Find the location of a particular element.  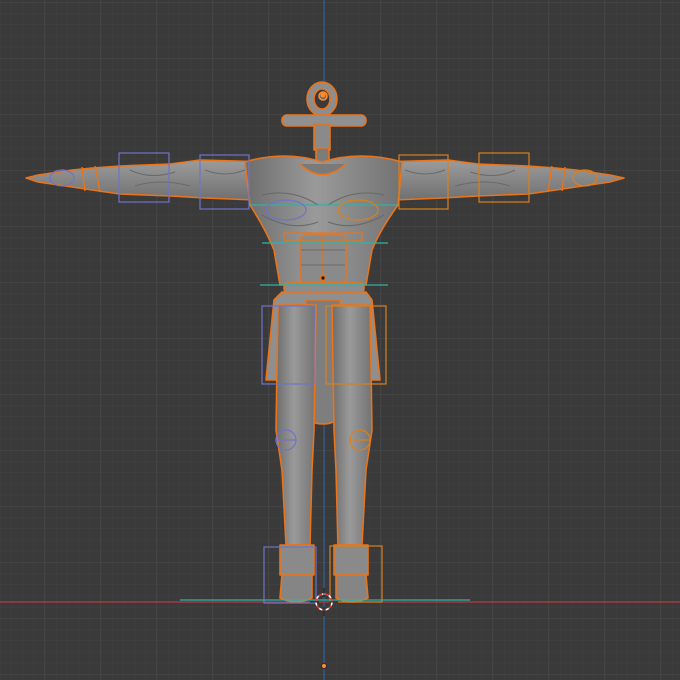

right-leg is located at coordinates (352, 453).